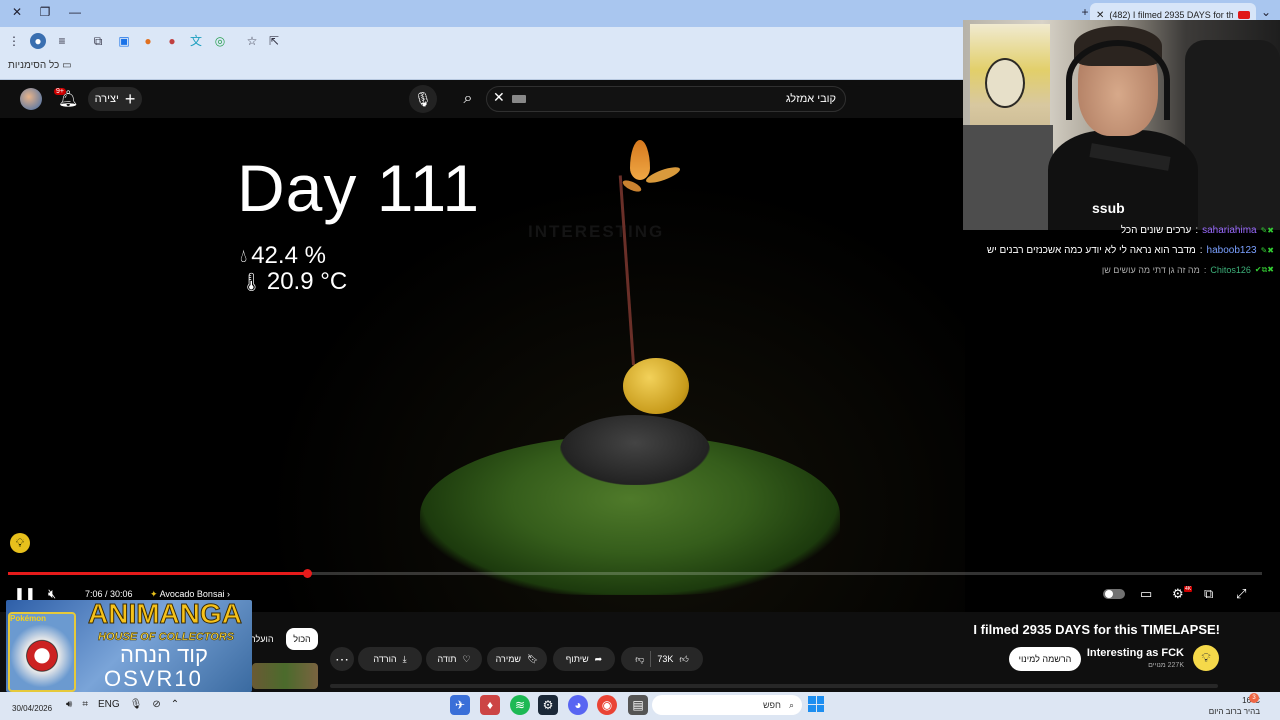 This screenshot has height=720, width=1280. What do you see at coordinates (638, 705) in the screenshot?
I see `taskbar-app-file-explorer-icon: ▤` at bounding box center [638, 705].